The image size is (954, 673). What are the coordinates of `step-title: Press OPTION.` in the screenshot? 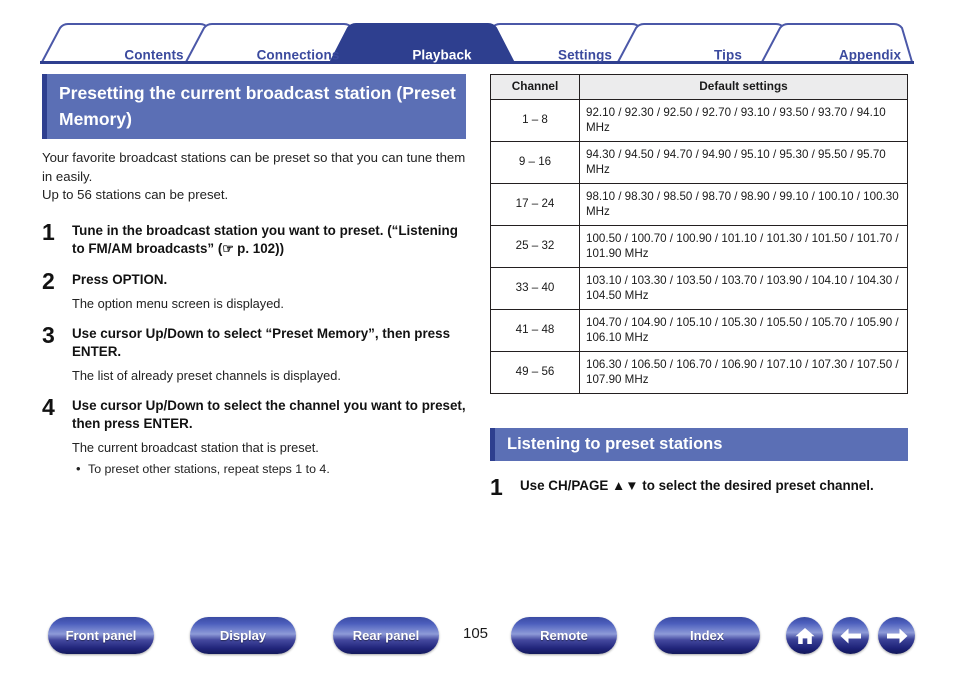 It's located at (120, 279).